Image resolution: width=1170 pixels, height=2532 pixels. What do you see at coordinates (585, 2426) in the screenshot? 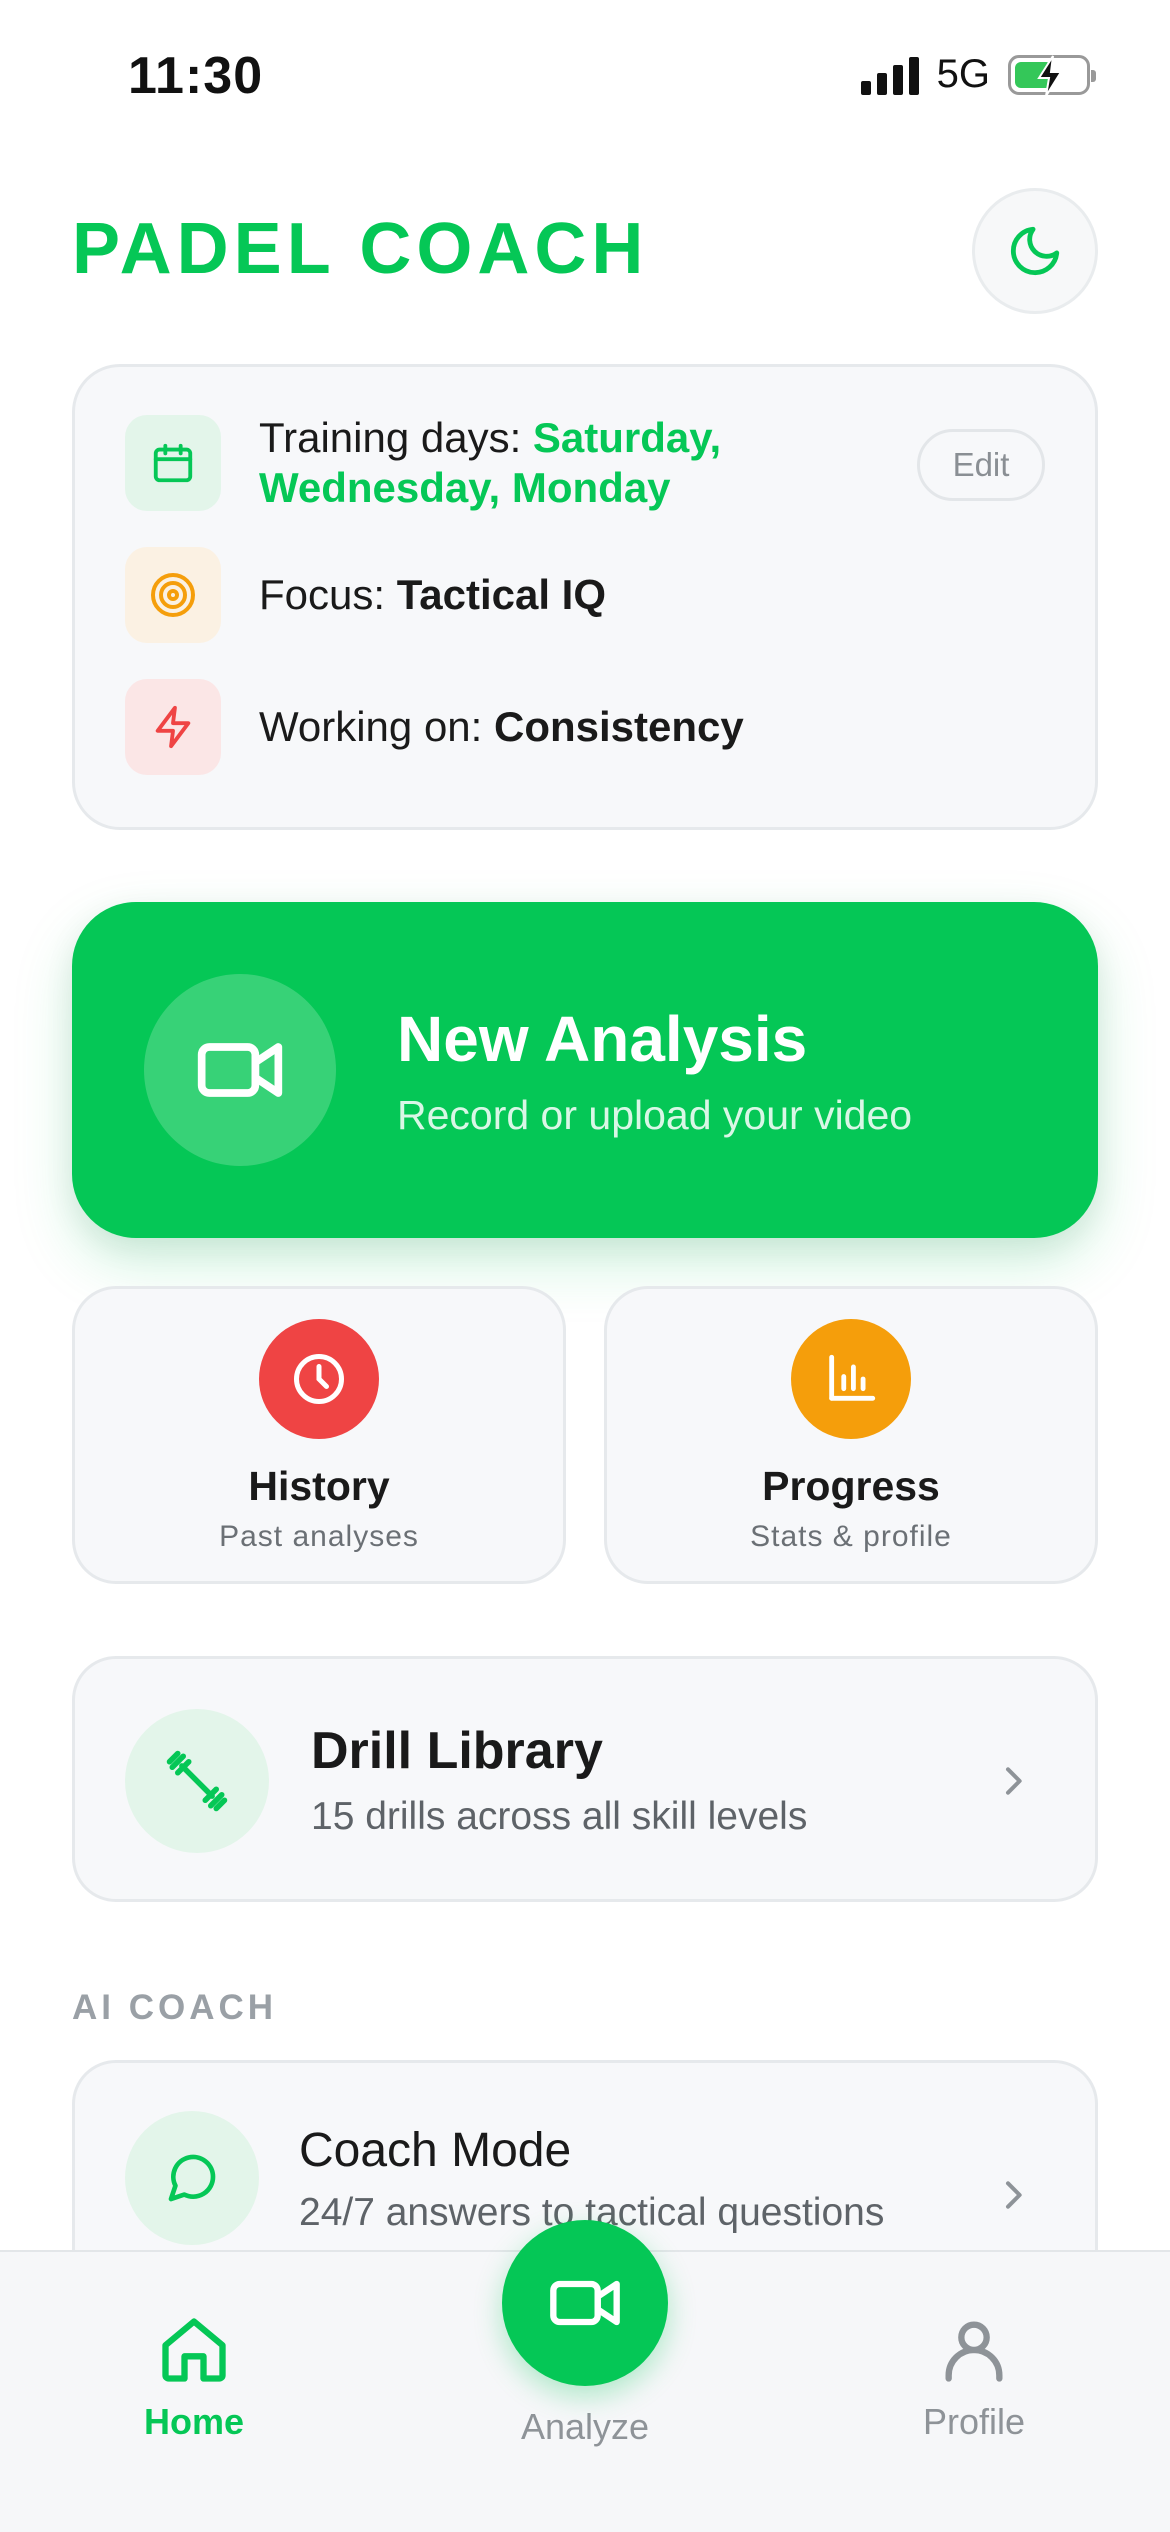
I see `tab-analyze-label: Analyze` at bounding box center [585, 2426].